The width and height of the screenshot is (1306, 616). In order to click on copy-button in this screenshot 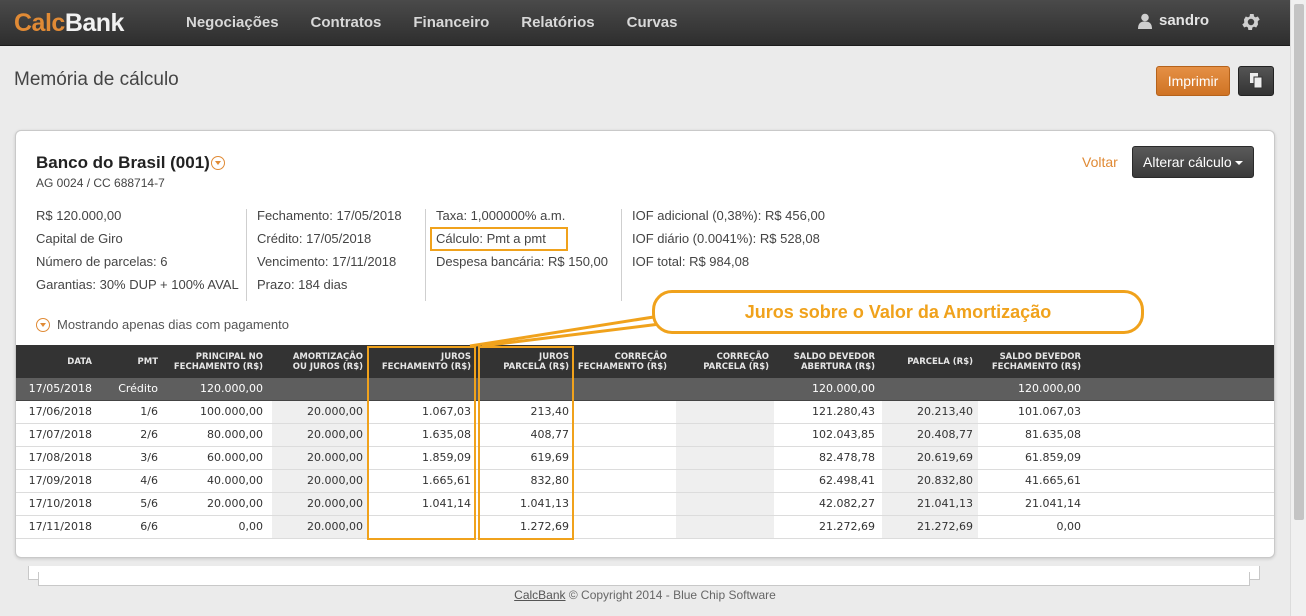, I will do `click(1256, 81)`.